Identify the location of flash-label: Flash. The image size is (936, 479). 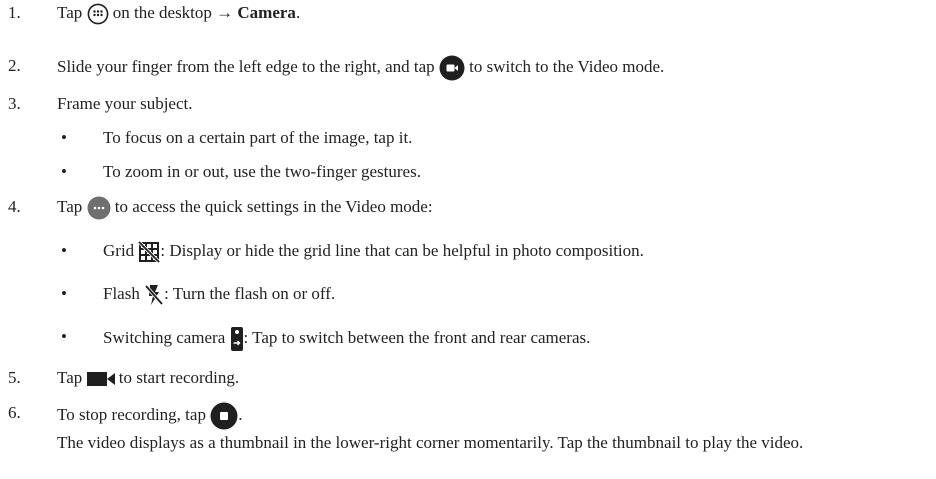
(121, 293).